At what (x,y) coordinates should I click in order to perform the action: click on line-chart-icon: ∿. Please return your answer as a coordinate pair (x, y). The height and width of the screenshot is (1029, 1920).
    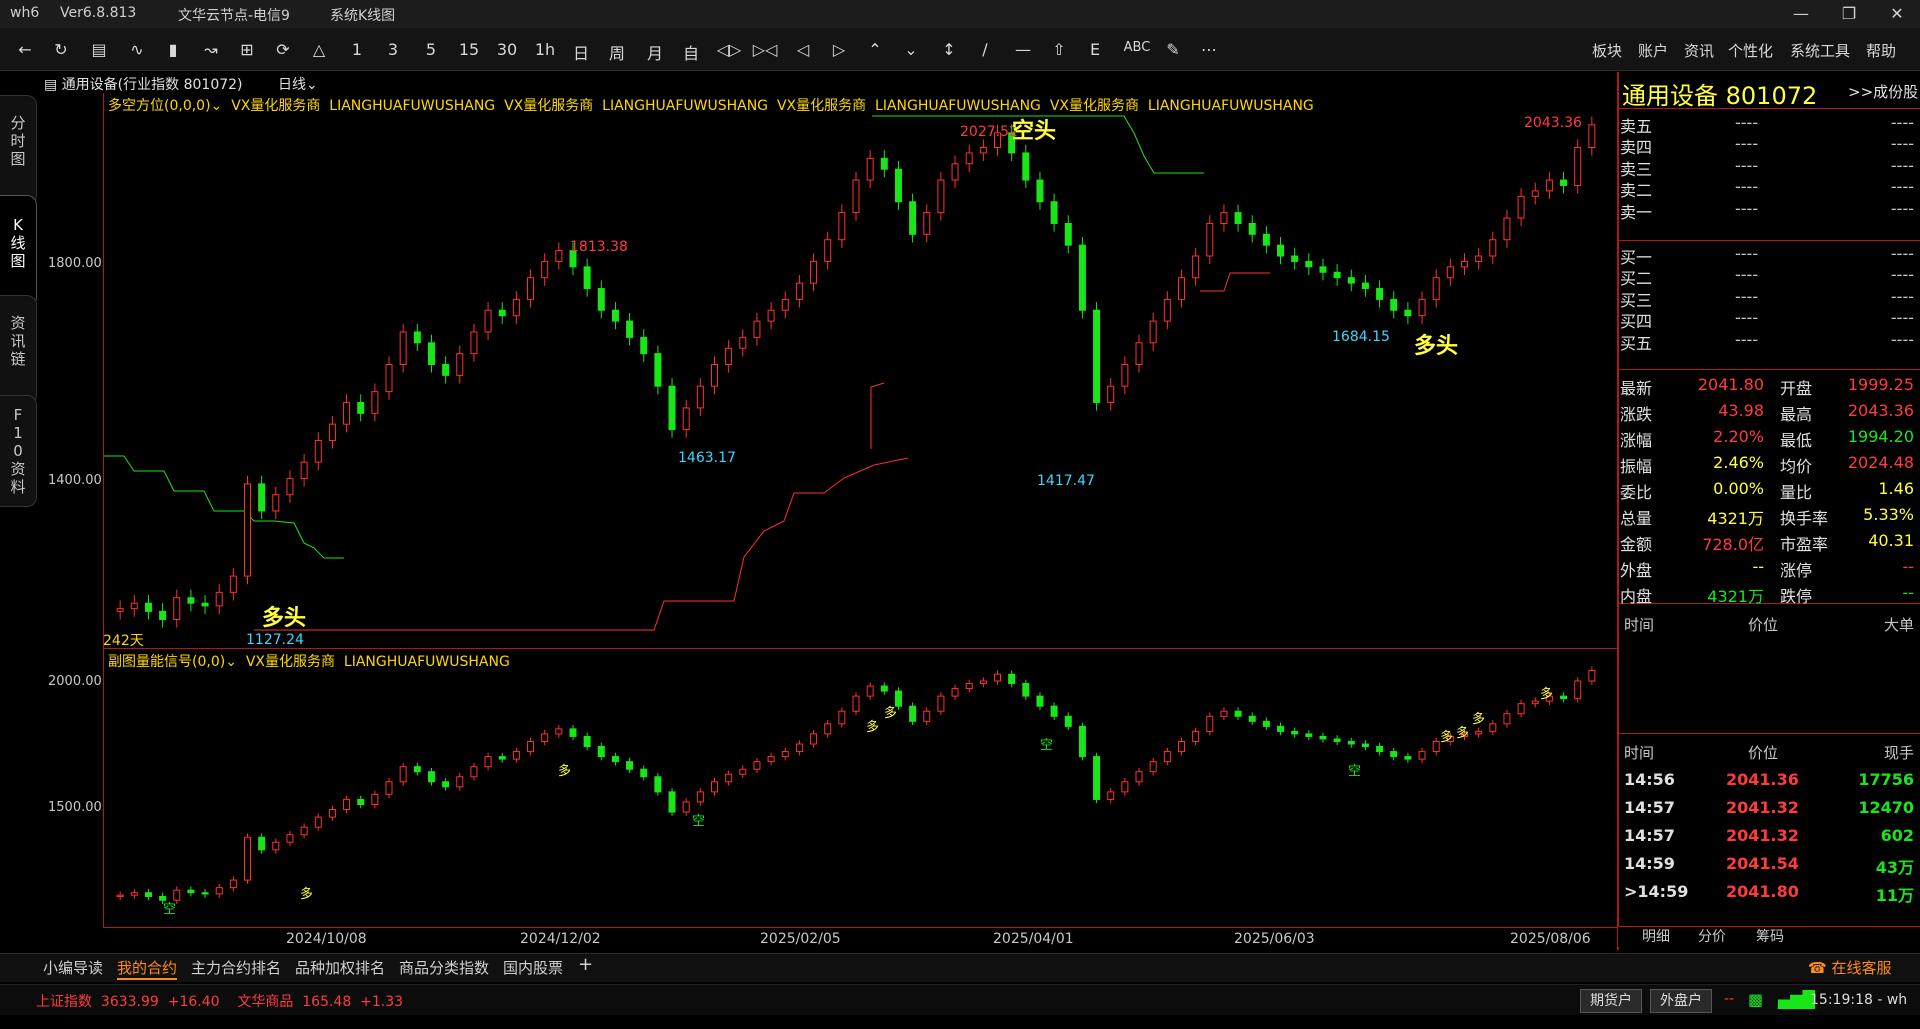
    Looking at the image, I should click on (137, 49).